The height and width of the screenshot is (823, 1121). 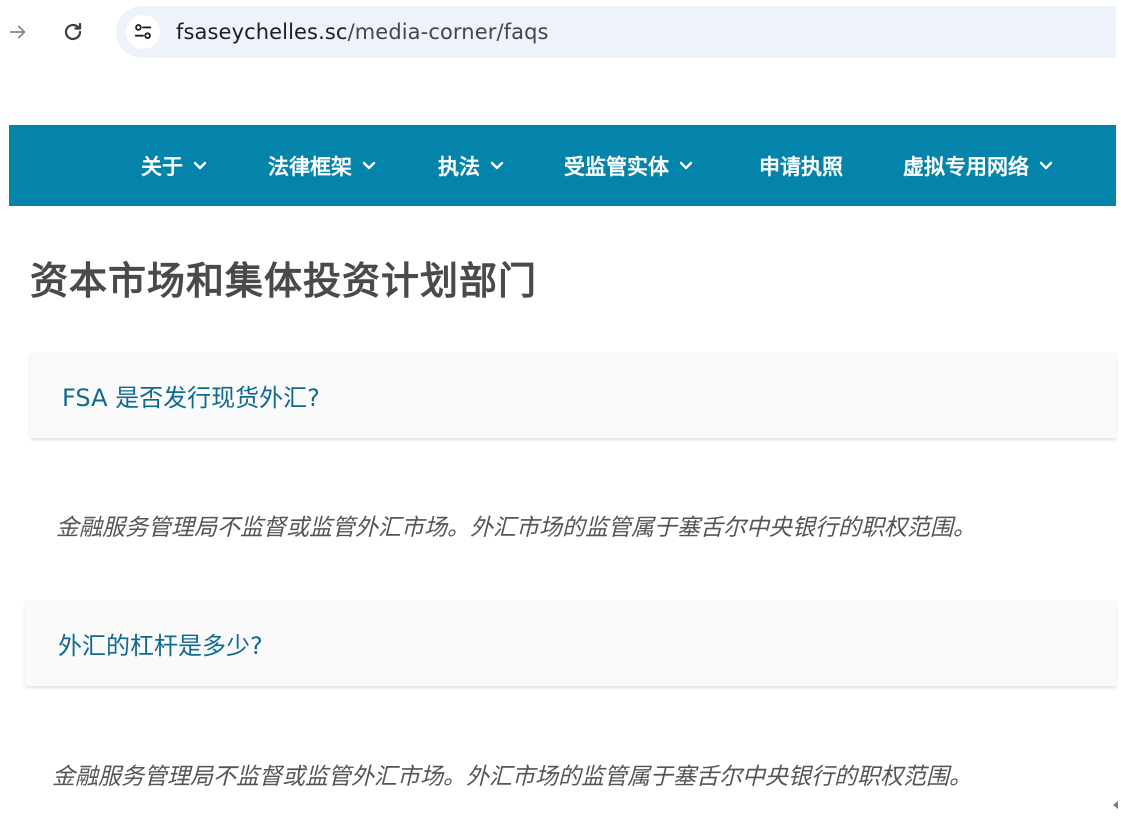 I want to click on page-title: 资本市场和集体投资计划部门, so click(x=284, y=281).